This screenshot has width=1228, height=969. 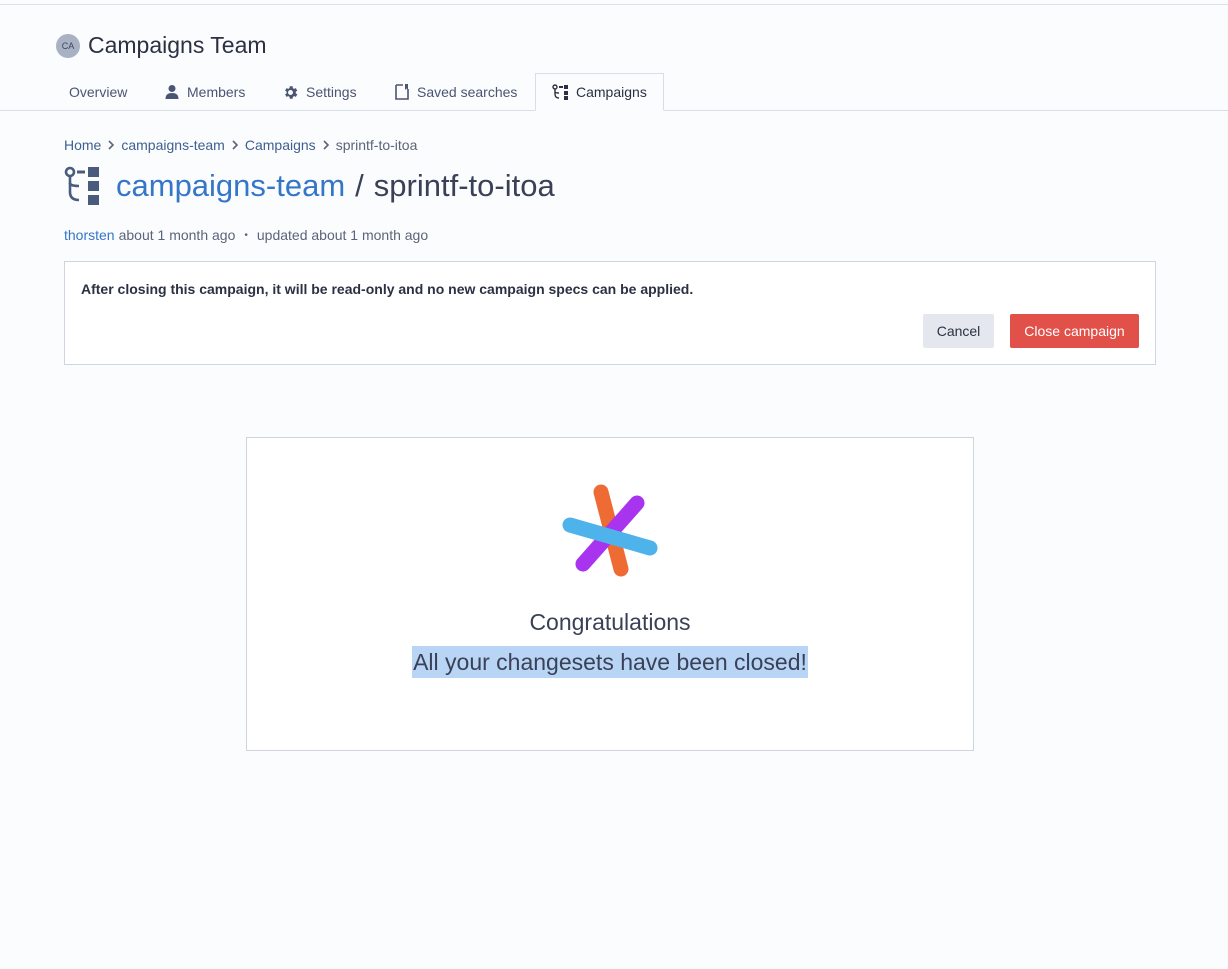 What do you see at coordinates (958, 331) in the screenshot?
I see `cancel-button: Cancel` at bounding box center [958, 331].